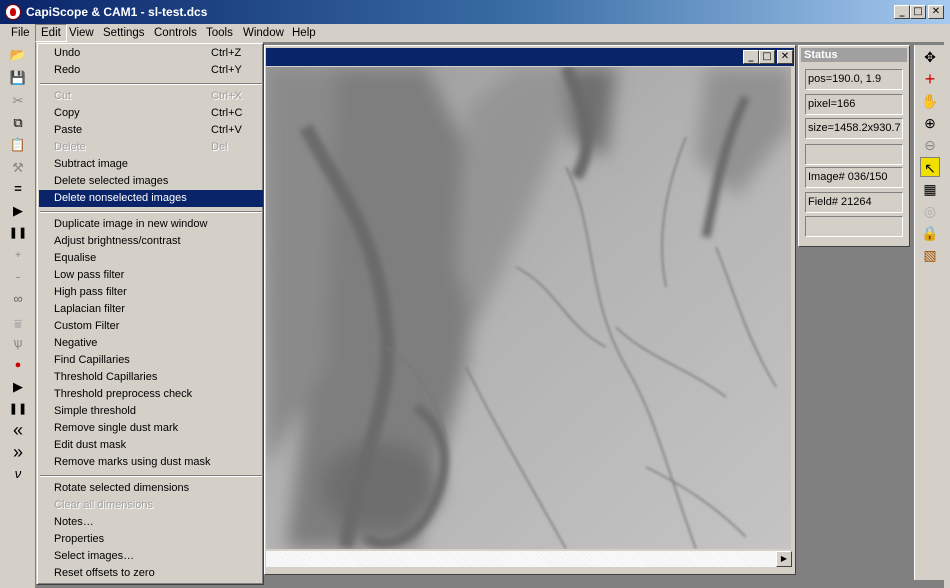 The image size is (950, 588). I want to click on filter-icon: ⩸, so click(18, 324).